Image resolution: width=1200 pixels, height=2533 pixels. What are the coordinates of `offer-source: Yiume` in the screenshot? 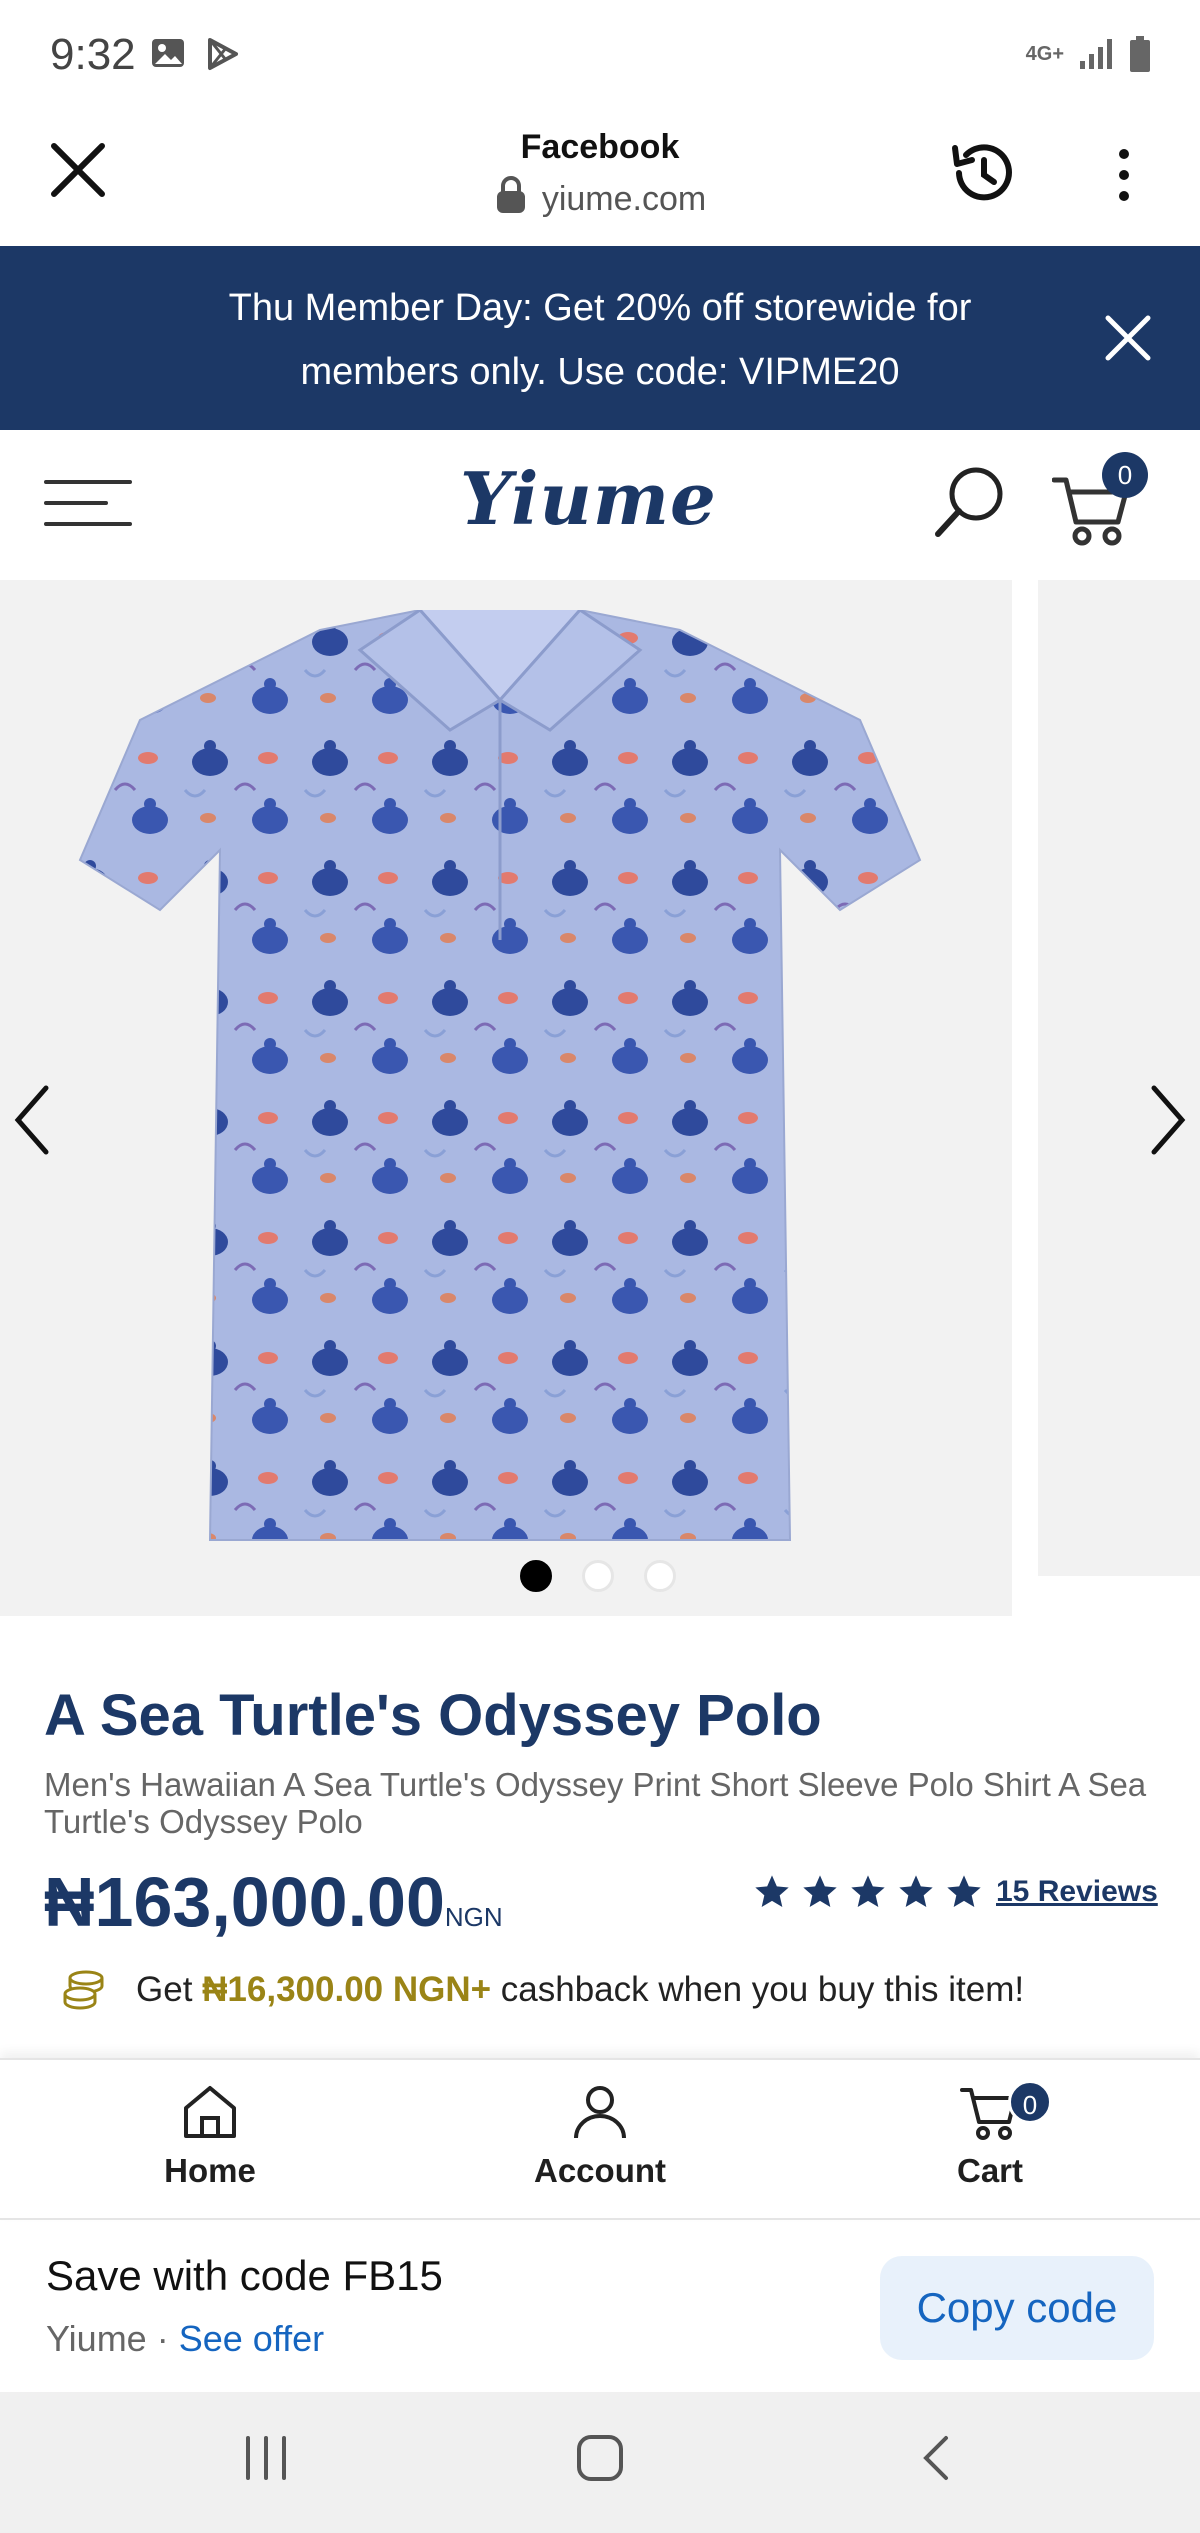 It's located at (96, 2338).